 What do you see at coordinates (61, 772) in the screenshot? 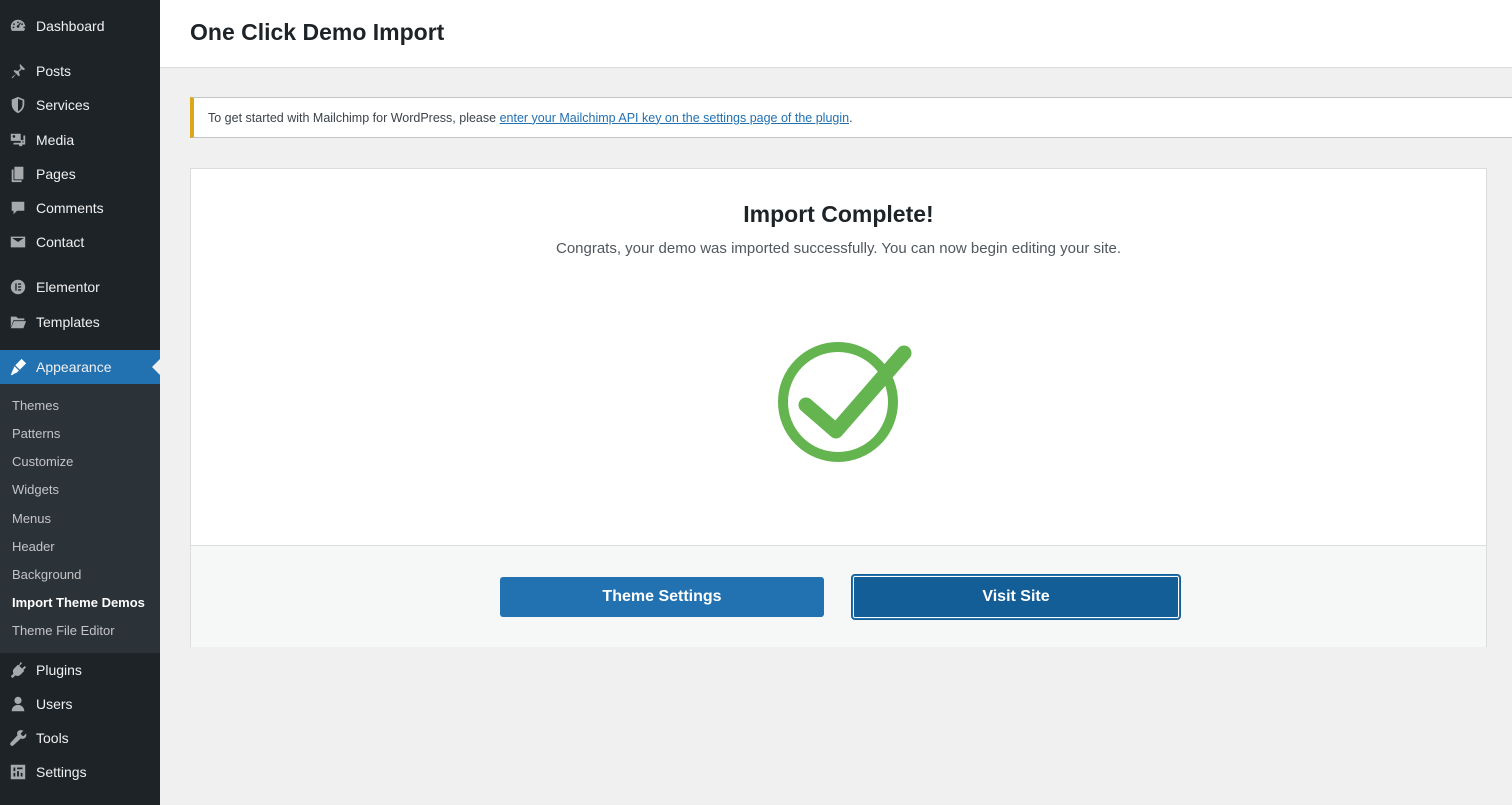
I see `sidebar-item-label: Settings` at bounding box center [61, 772].